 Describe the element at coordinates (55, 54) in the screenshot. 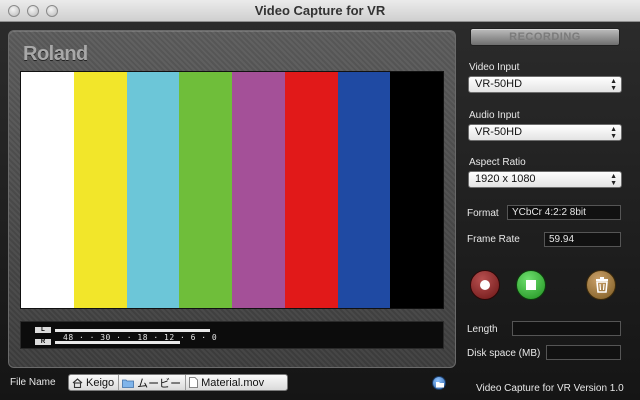

I see `brand-logo: Roland` at that location.